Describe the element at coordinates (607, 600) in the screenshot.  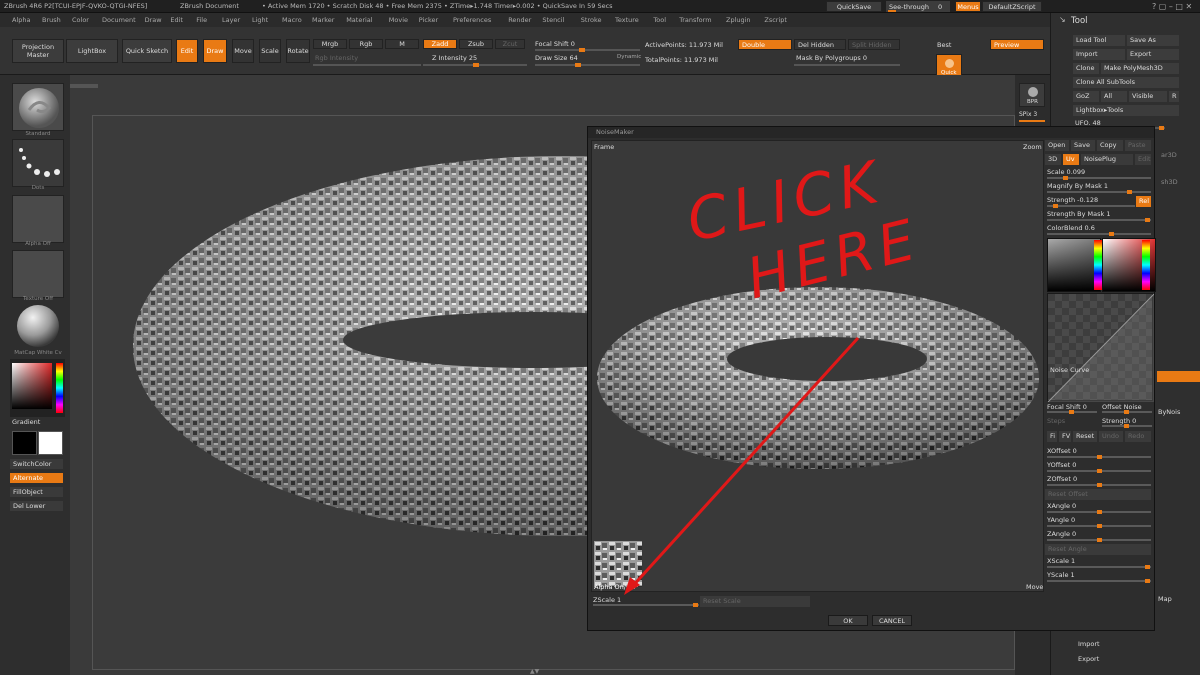
I see `zscale-label: ZScale 1` at that location.